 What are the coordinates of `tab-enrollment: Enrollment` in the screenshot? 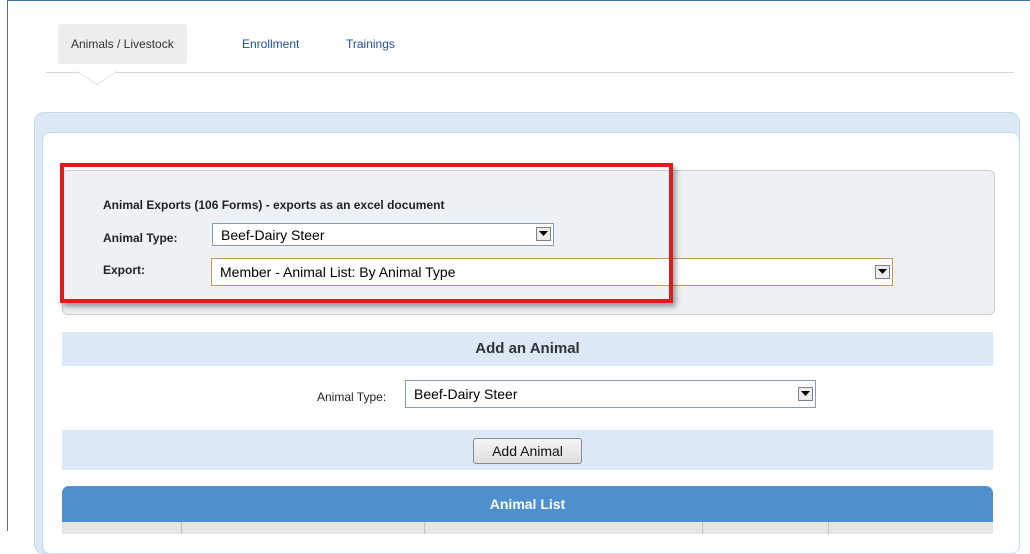 It's located at (270, 44).